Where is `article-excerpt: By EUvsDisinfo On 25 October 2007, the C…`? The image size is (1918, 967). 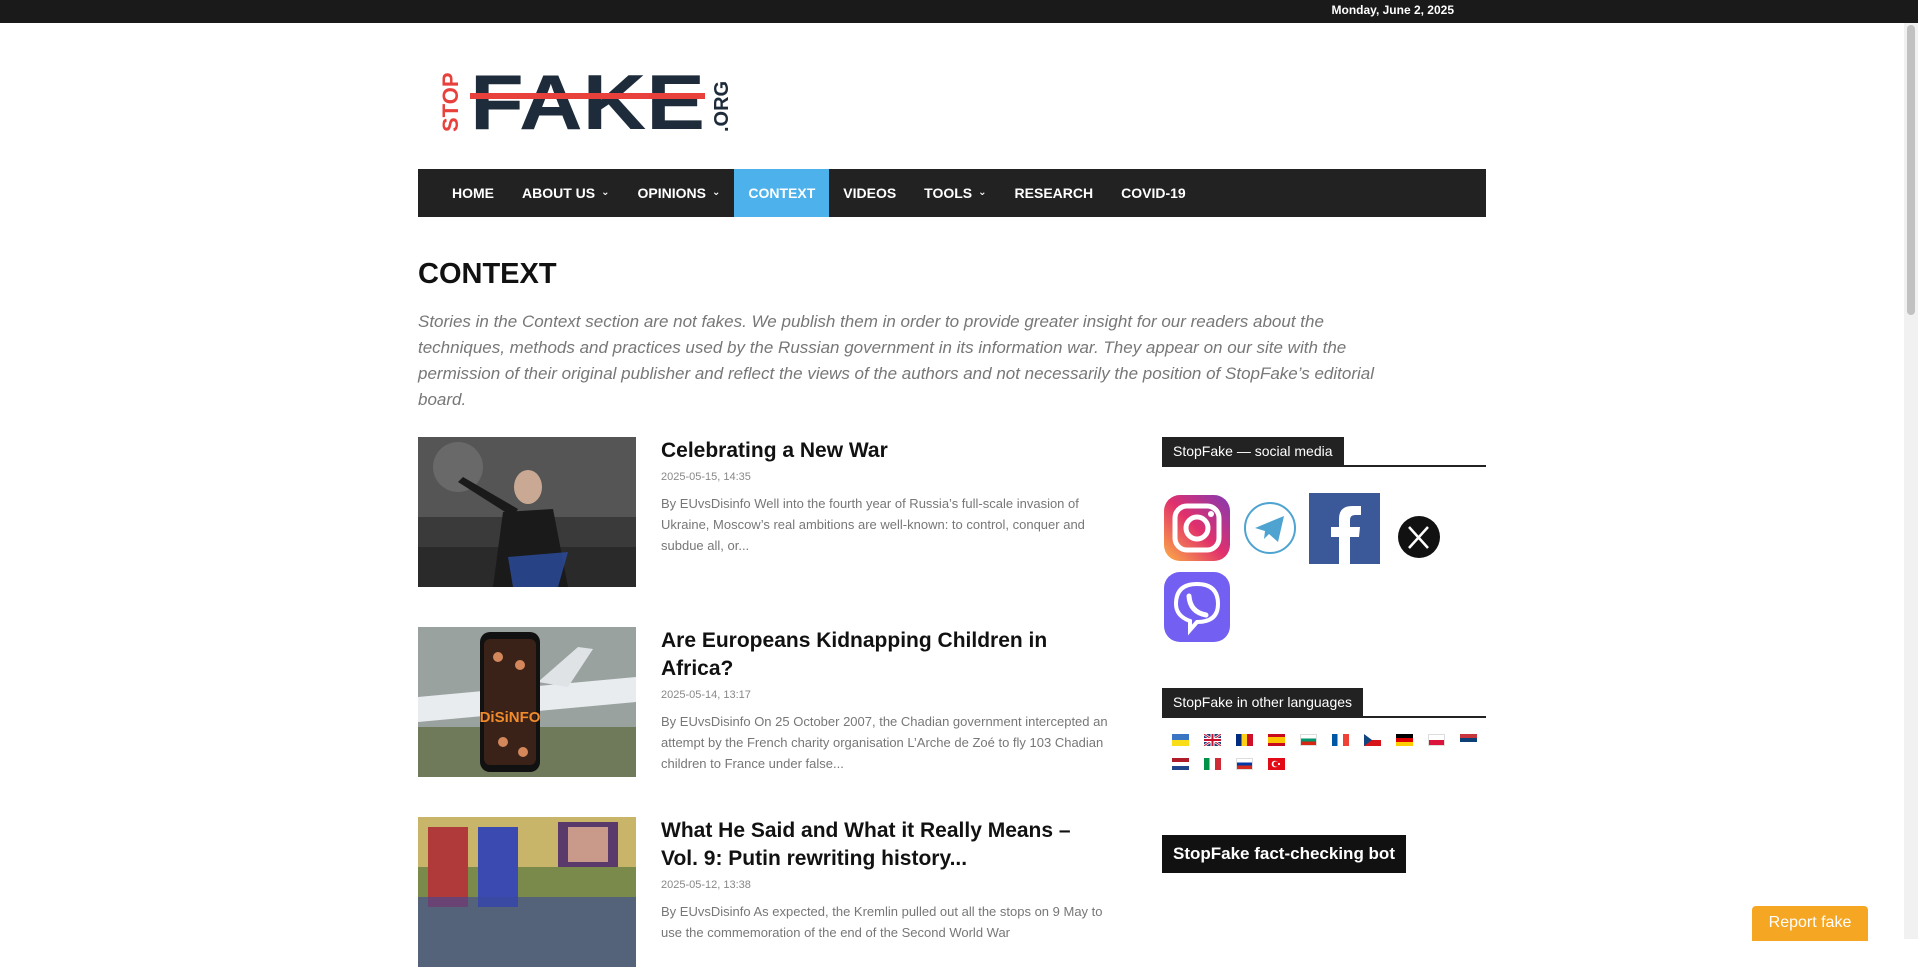 article-excerpt: By EUvsDisinfo On 25 October 2007, the C… is located at coordinates (884, 742).